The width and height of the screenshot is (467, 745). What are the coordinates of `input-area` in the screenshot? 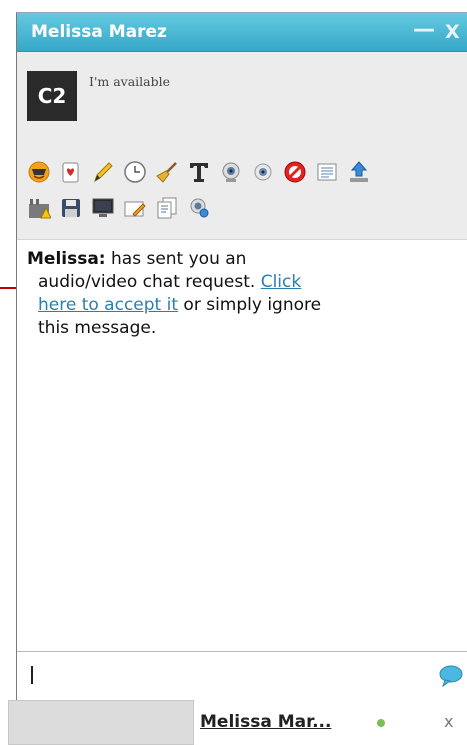 It's located at (242, 676).